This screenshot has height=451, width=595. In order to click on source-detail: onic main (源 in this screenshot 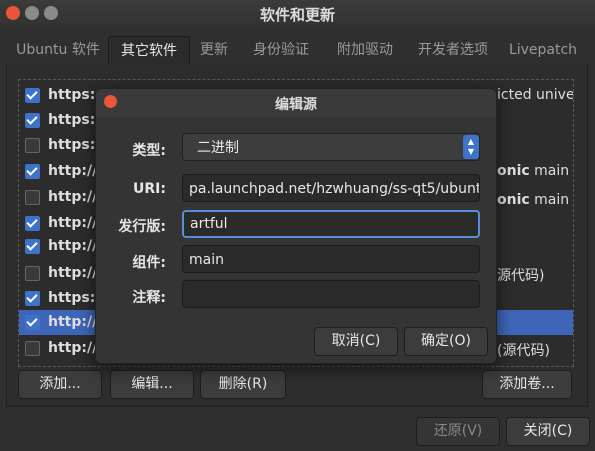, I will do `click(535, 200)`.